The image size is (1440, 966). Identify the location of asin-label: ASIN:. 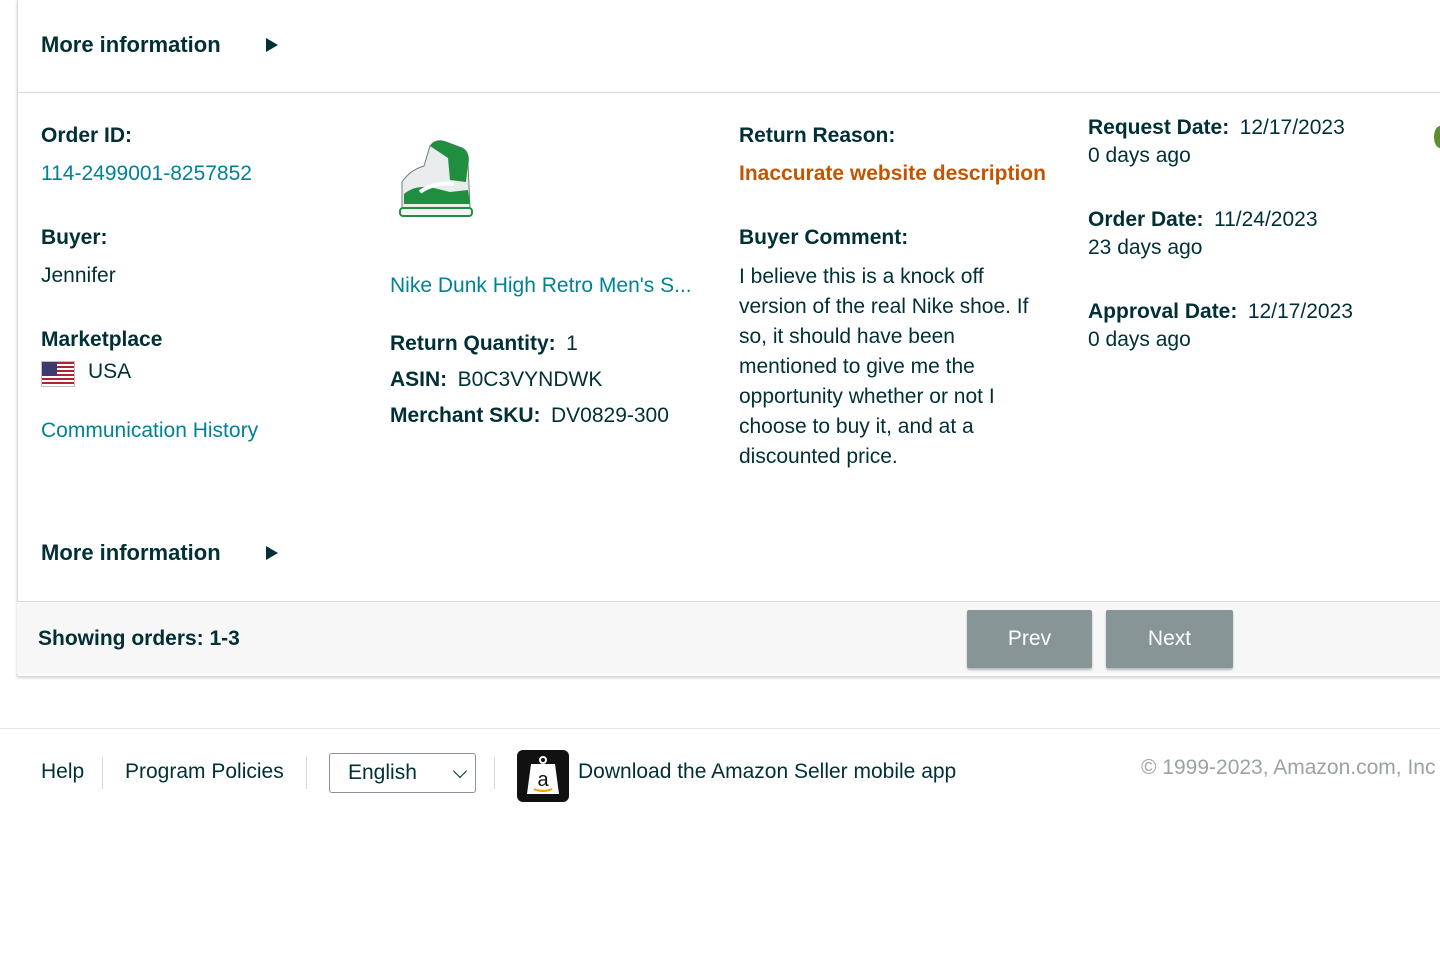
(419, 379).